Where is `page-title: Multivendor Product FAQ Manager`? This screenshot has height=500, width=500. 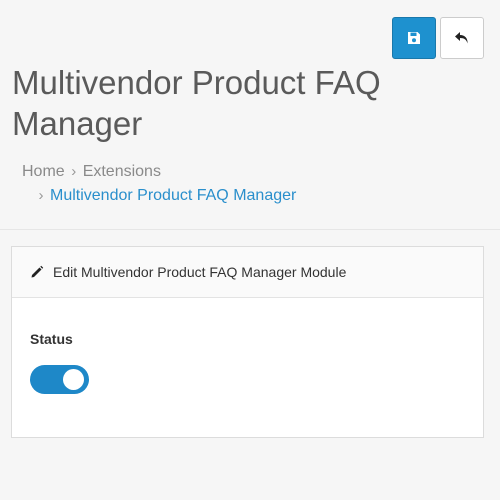 page-title: Multivendor Product FAQ Manager is located at coordinates (196, 103).